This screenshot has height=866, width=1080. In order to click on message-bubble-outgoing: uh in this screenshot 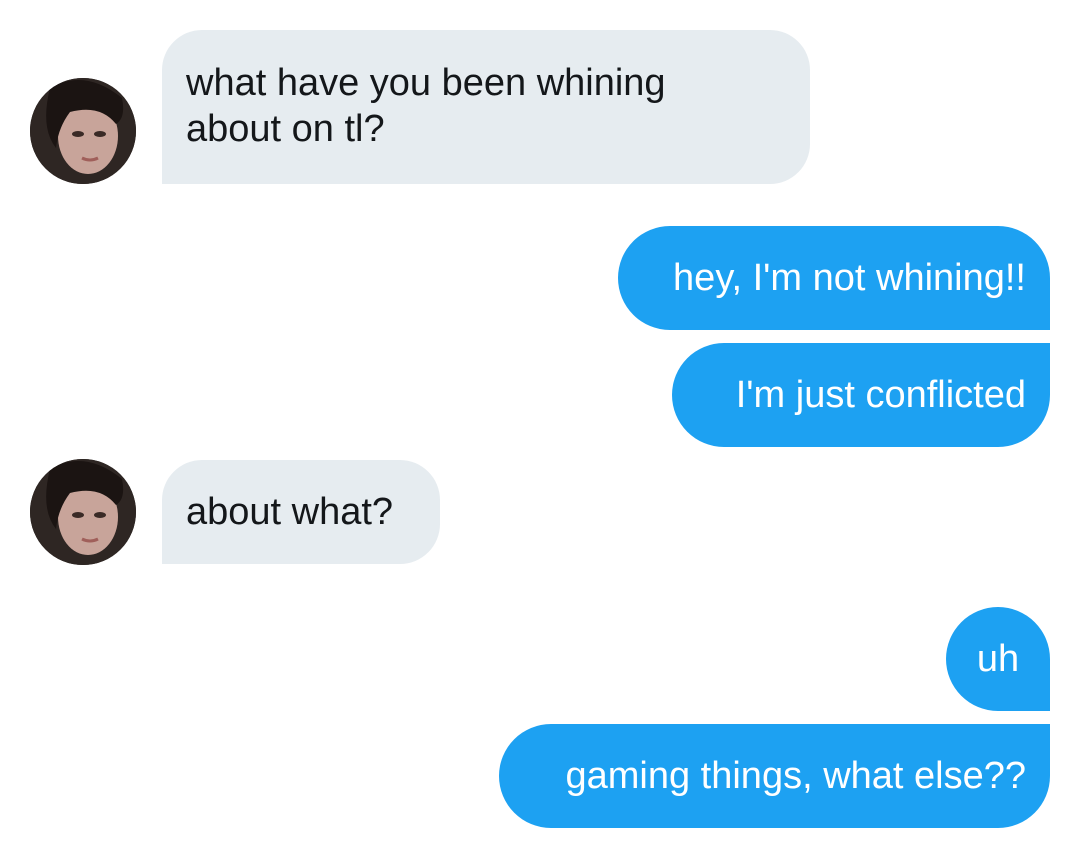, I will do `click(998, 659)`.